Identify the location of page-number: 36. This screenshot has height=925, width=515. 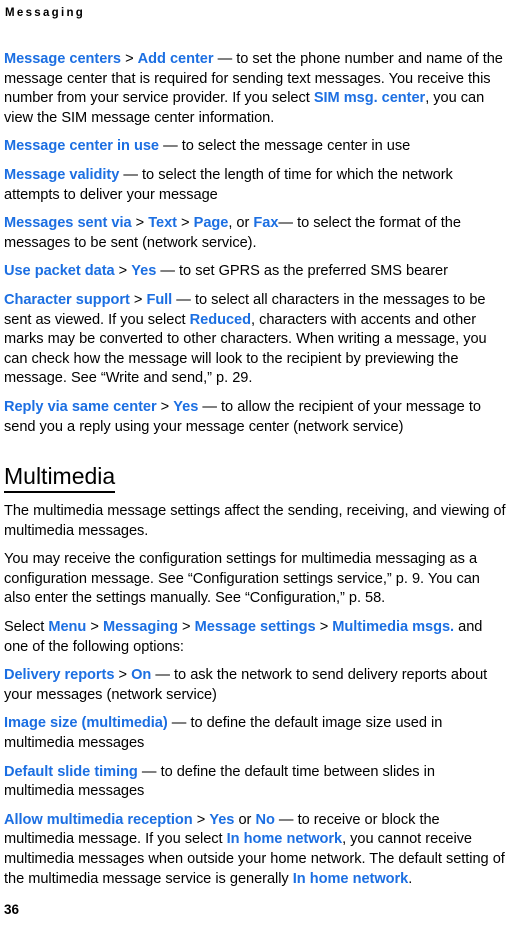
(12, 909).